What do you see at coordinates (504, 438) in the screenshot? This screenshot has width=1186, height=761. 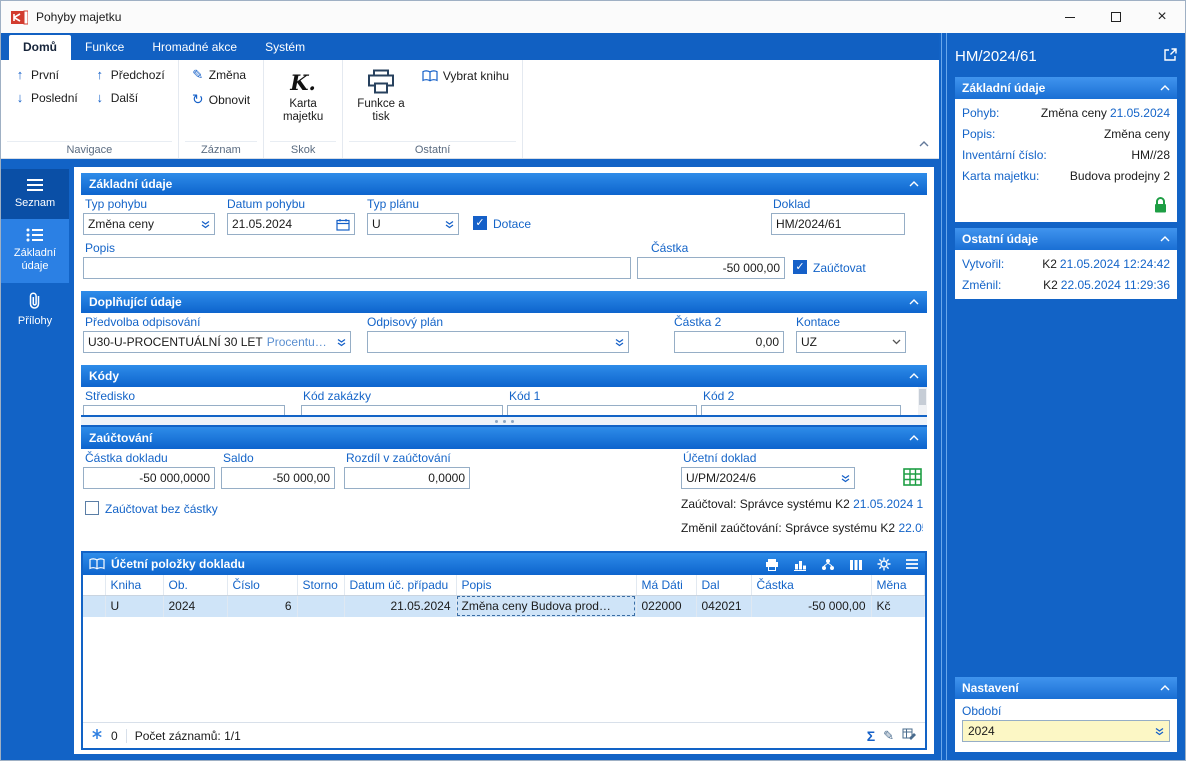 I see `section-header-zauctovani: Zaúčtování` at bounding box center [504, 438].